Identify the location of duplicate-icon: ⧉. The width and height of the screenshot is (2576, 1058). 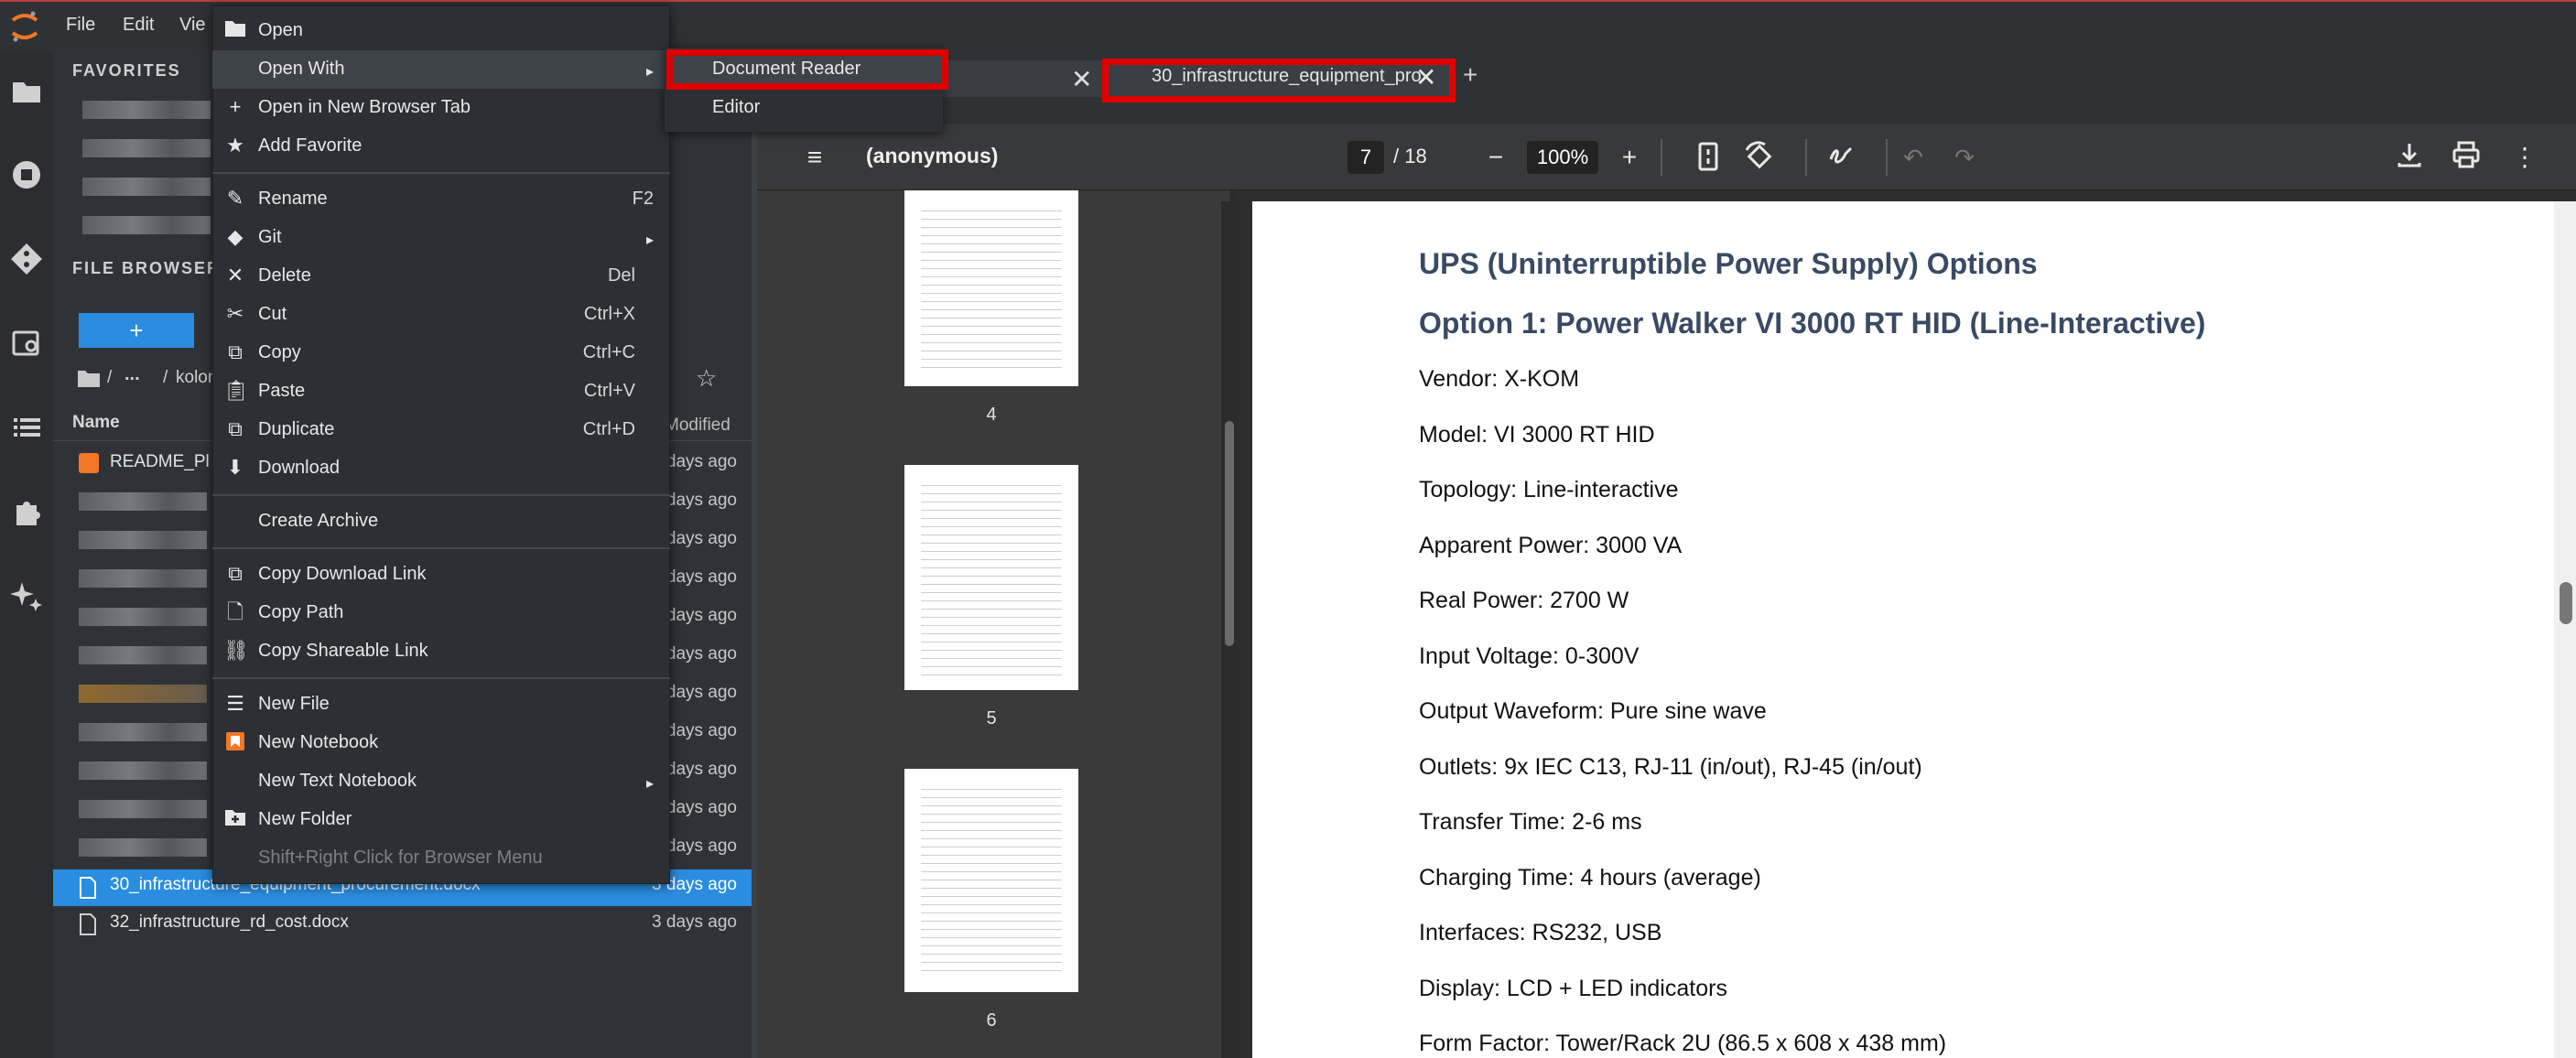
(236, 428).